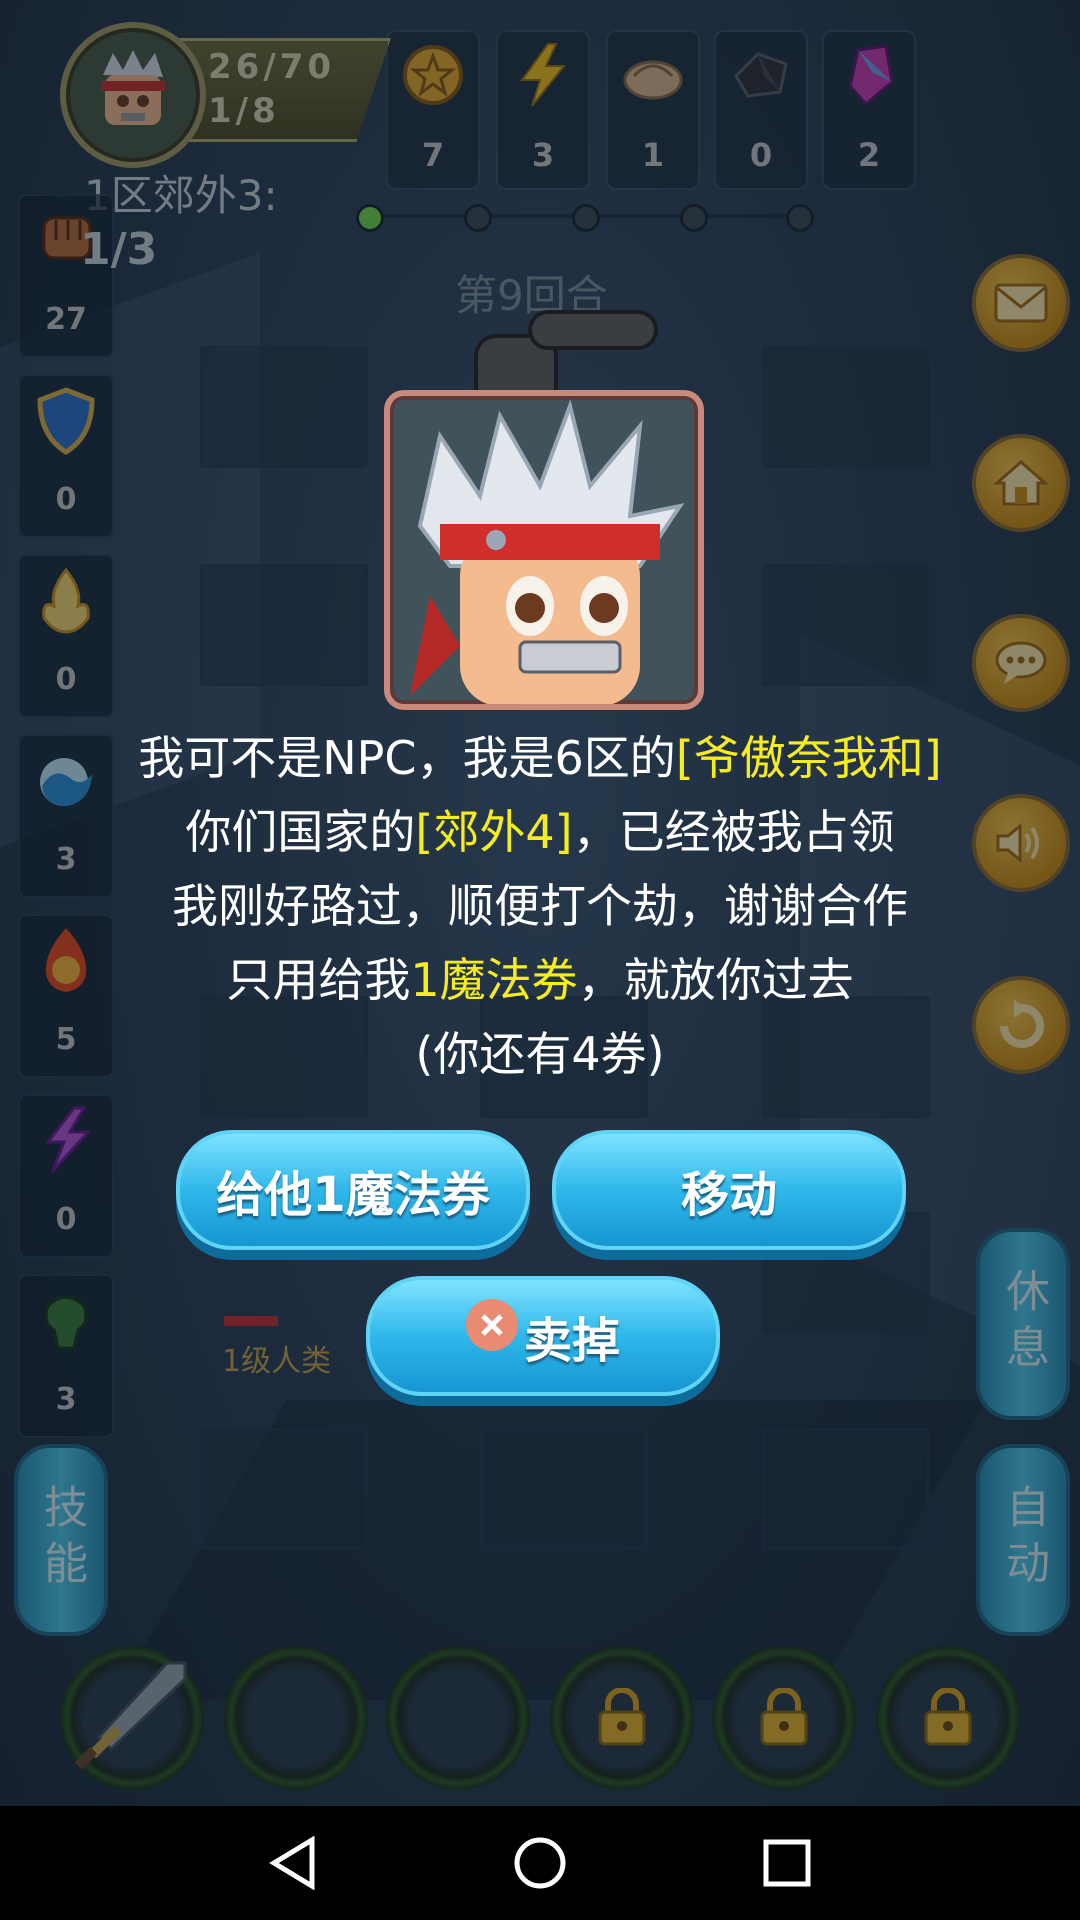 The image size is (1080, 1920). I want to click on zone-highlight: [郊外4], so click(494, 832).